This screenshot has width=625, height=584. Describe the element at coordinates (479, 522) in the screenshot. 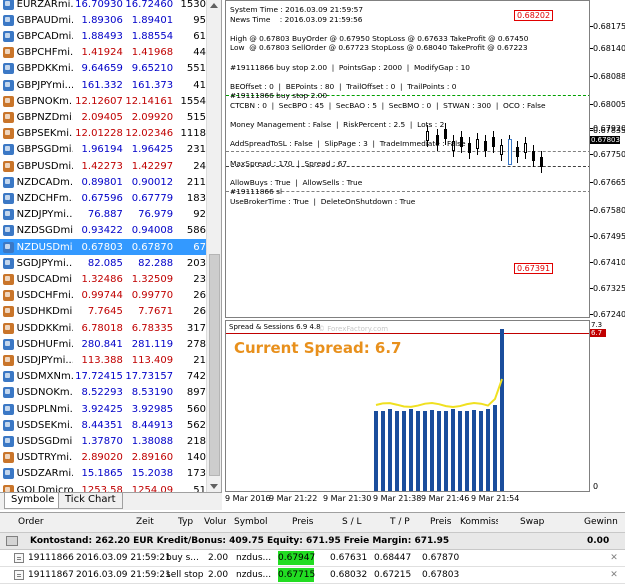

I see `col-commission: Kommission` at that location.